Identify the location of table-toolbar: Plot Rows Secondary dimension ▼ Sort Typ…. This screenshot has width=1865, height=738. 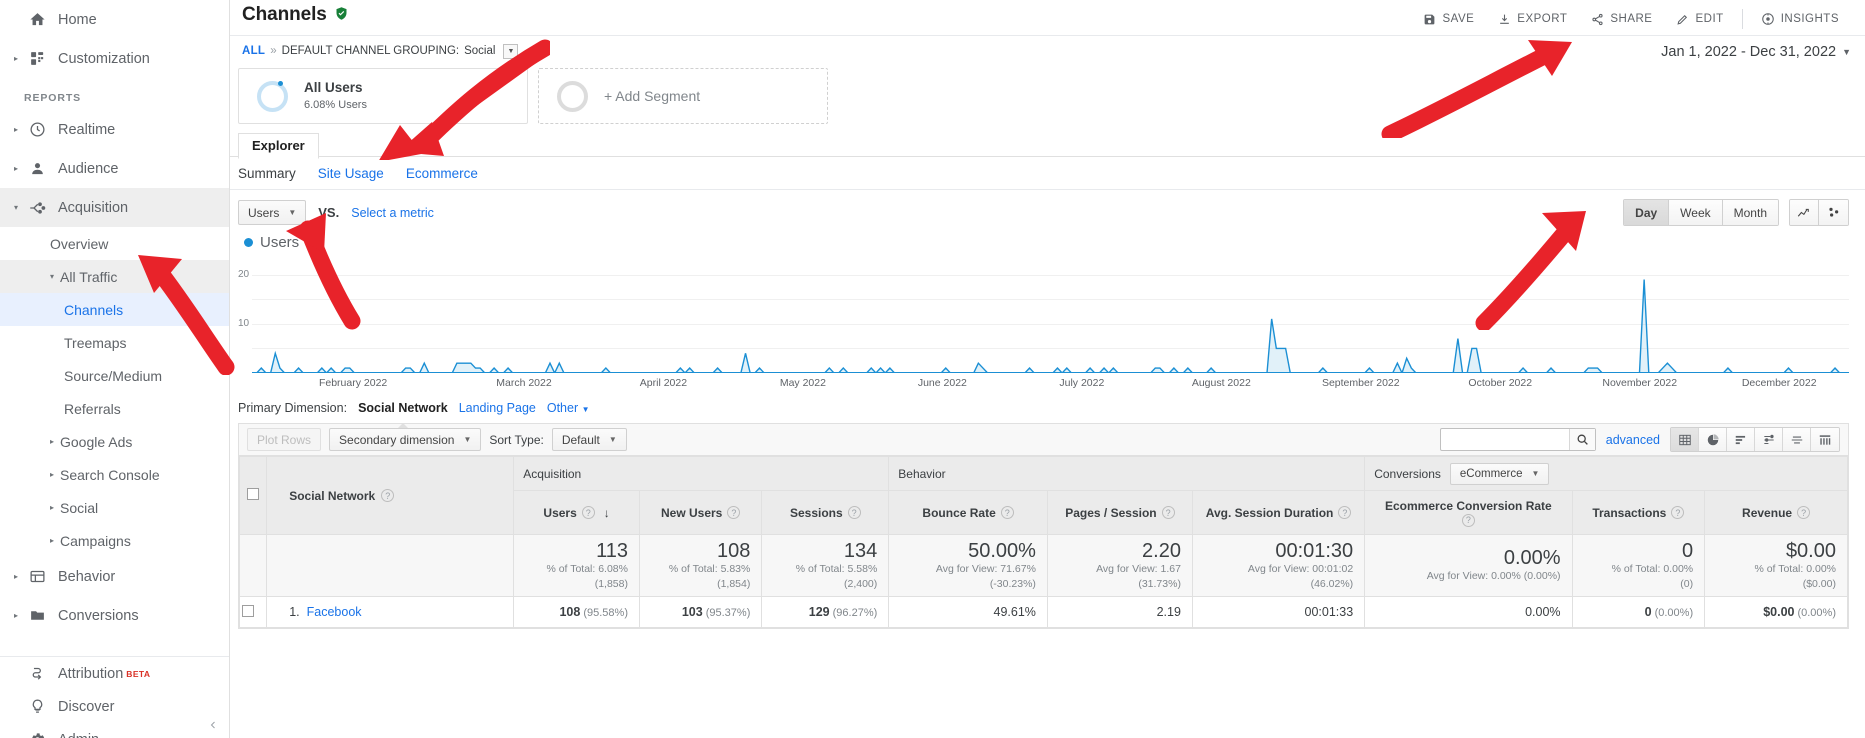
(1043, 439).